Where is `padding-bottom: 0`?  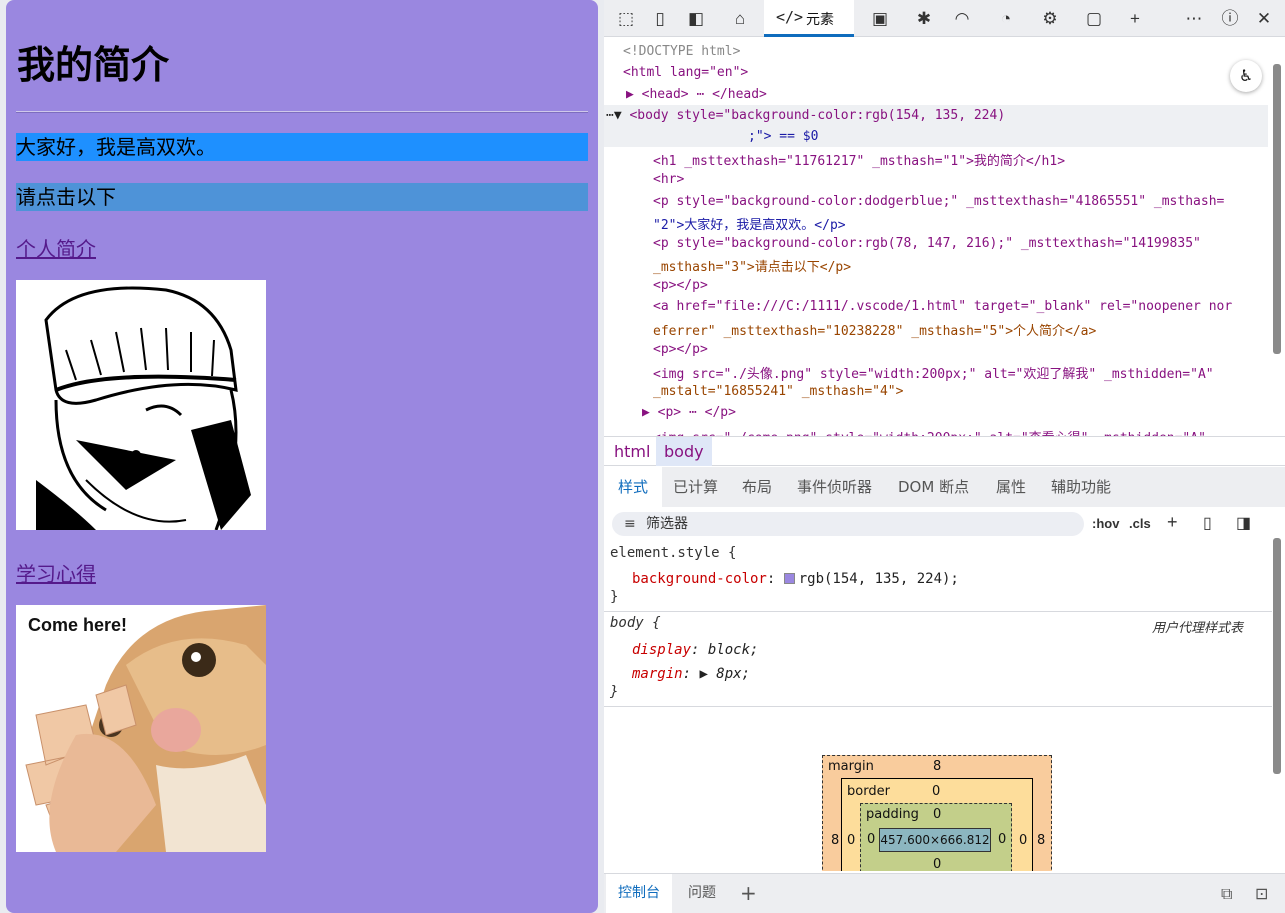 padding-bottom: 0 is located at coordinates (937, 864).